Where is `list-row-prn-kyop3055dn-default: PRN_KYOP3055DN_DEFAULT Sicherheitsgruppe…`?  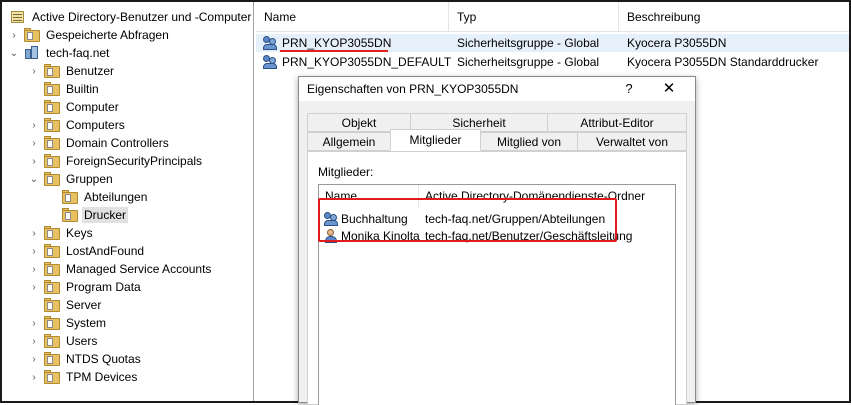
list-row-prn-kyop3055dn-default: PRN_KYOP3055DN_DEFAULT Sicherheitsgruppe… is located at coordinates (552, 62).